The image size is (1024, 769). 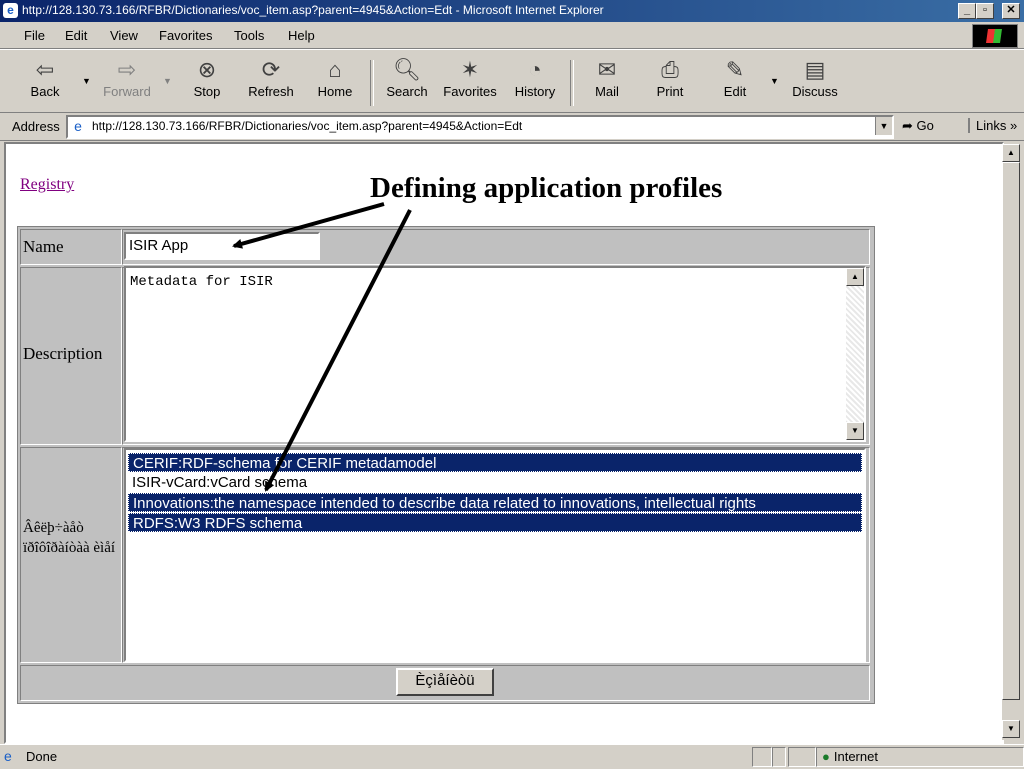 What do you see at coordinates (8, 756) in the screenshot?
I see `page-status-icon: e` at bounding box center [8, 756].